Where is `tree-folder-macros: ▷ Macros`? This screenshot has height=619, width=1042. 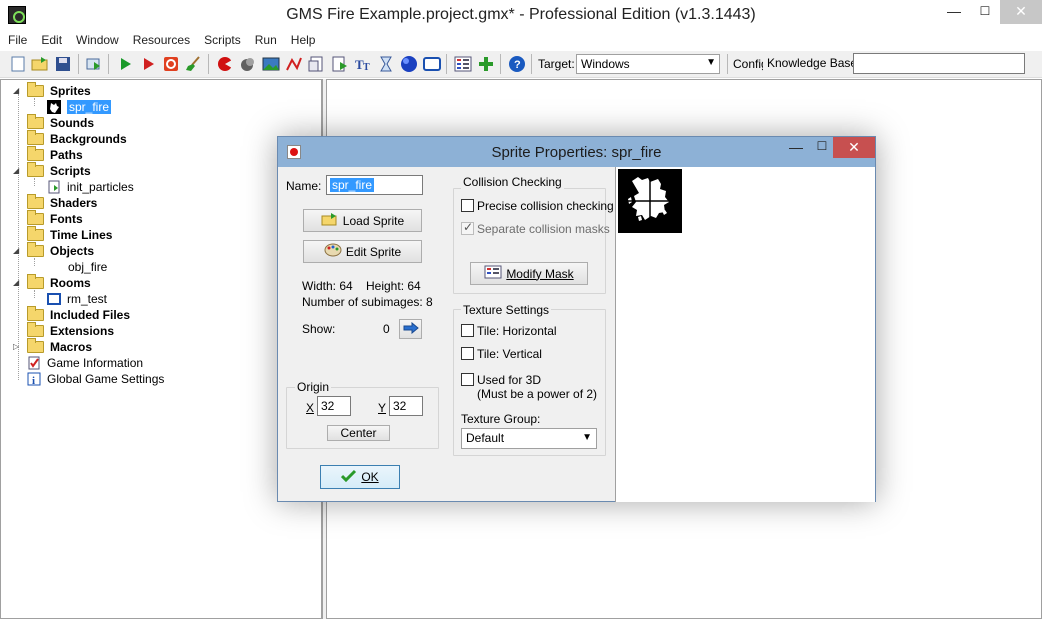
tree-folder-macros: ▷ Macros is located at coordinates (52, 346).